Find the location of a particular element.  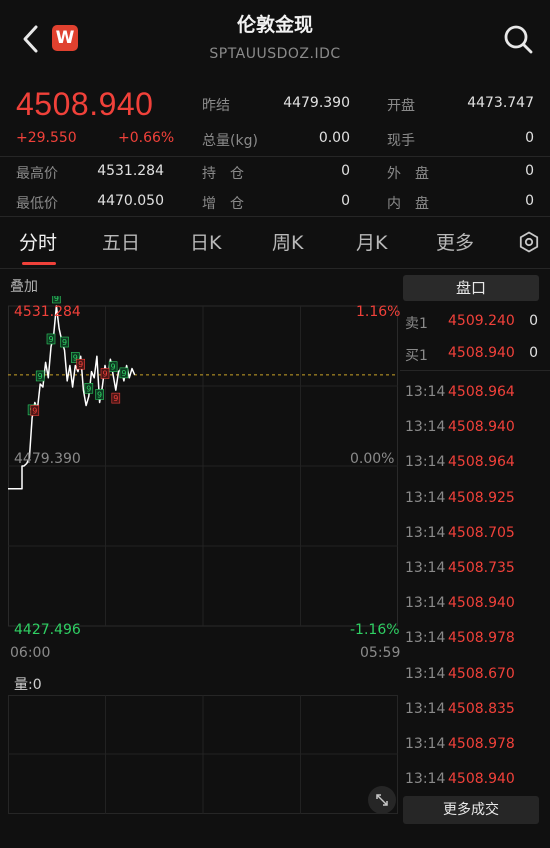

tab-more: 更多 is located at coordinates (455, 241).